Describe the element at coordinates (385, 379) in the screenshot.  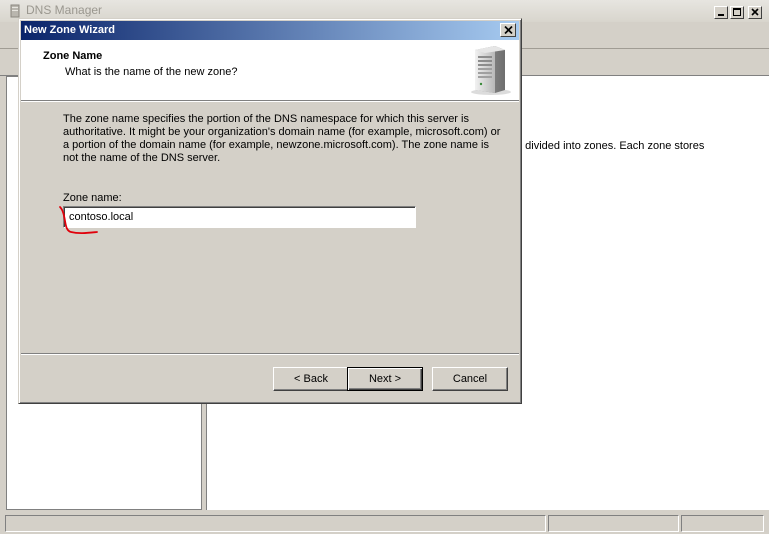
I see `next-button: Next >` at that location.